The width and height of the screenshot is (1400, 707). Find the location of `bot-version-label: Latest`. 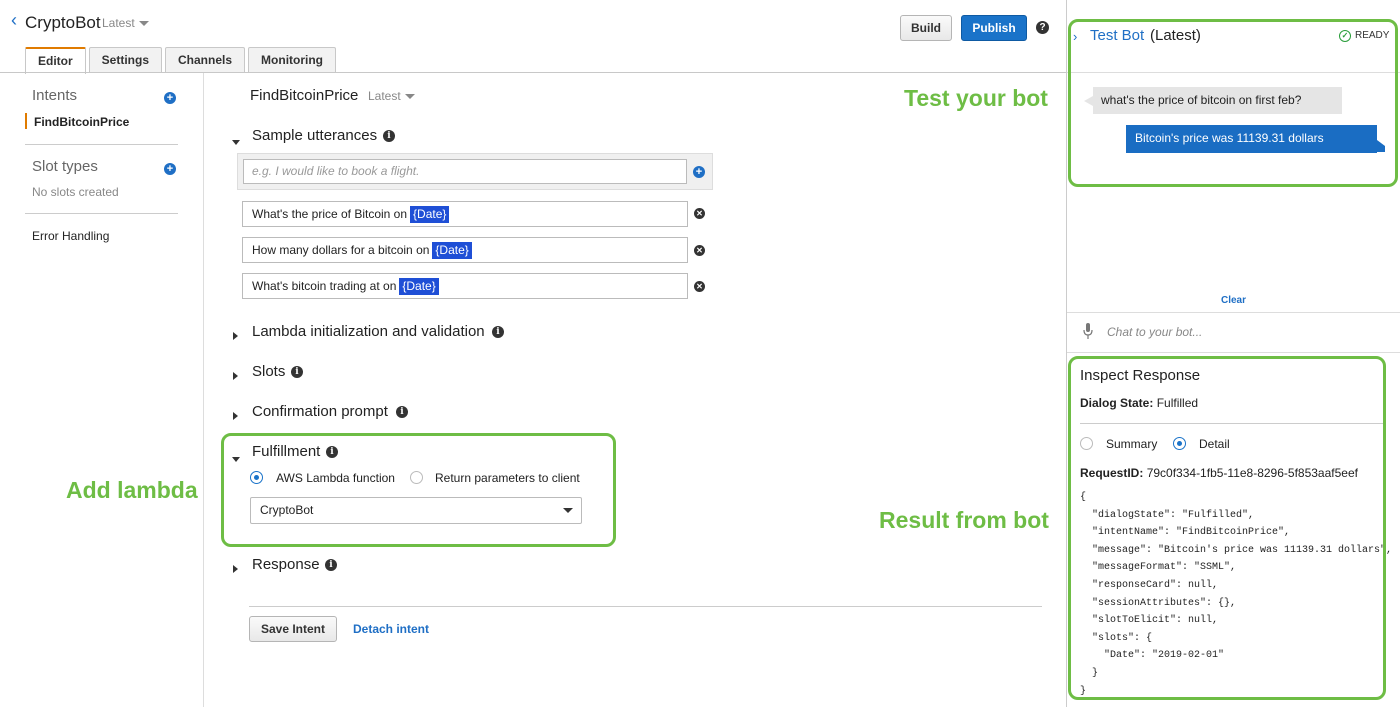

bot-version-label: Latest is located at coordinates (118, 23).